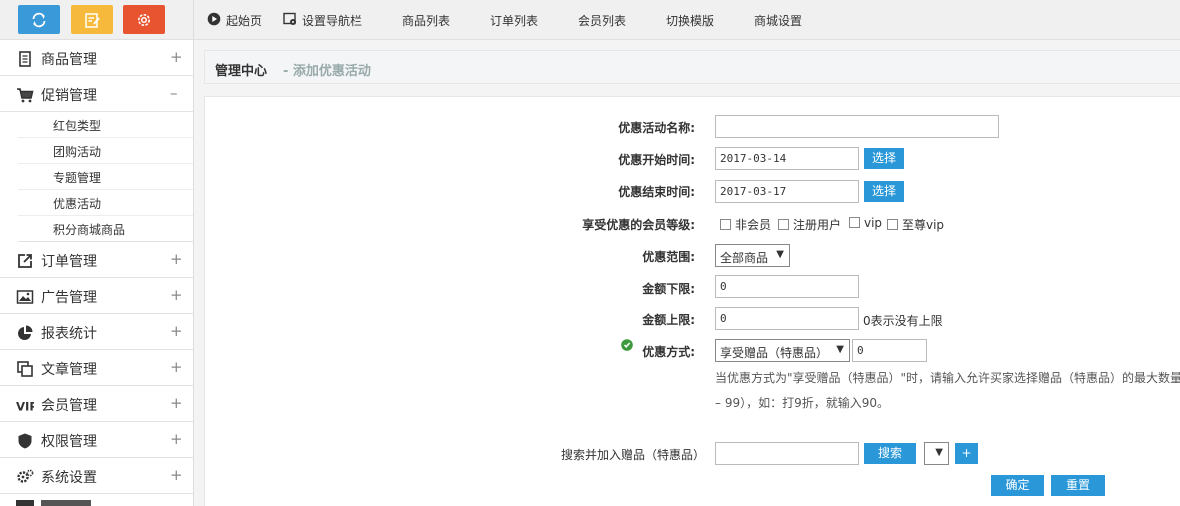  What do you see at coordinates (890, 453) in the screenshot?
I see `search-button: 搜索` at bounding box center [890, 453].